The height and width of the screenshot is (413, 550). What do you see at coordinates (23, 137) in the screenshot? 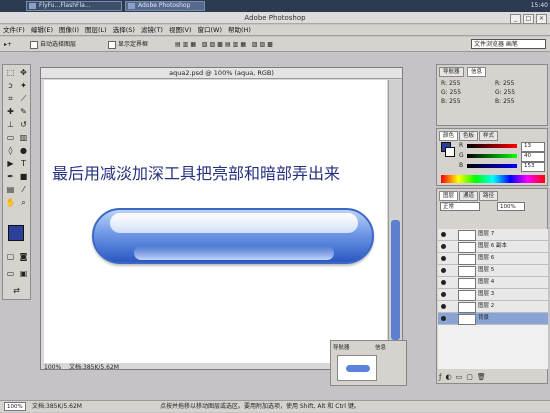
I see `gradient-tool-icon: ▥` at bounding box center [23, 137].